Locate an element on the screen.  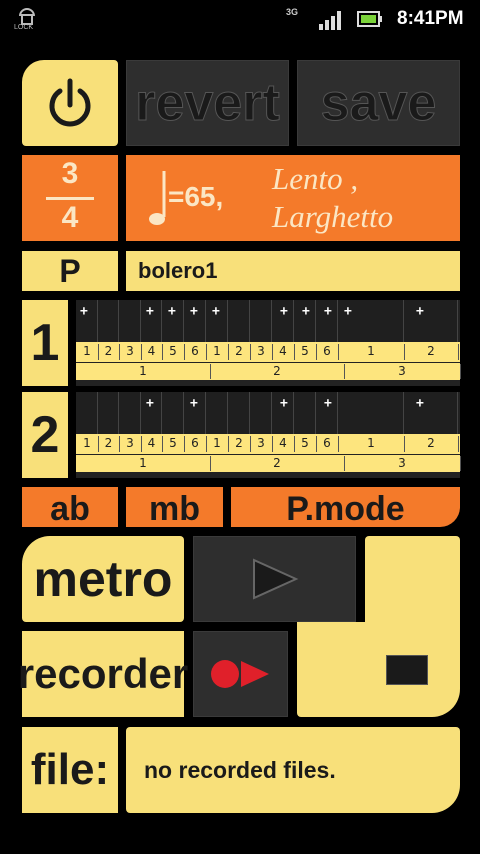
metro-button: metro is located at coordinates (103, 579).